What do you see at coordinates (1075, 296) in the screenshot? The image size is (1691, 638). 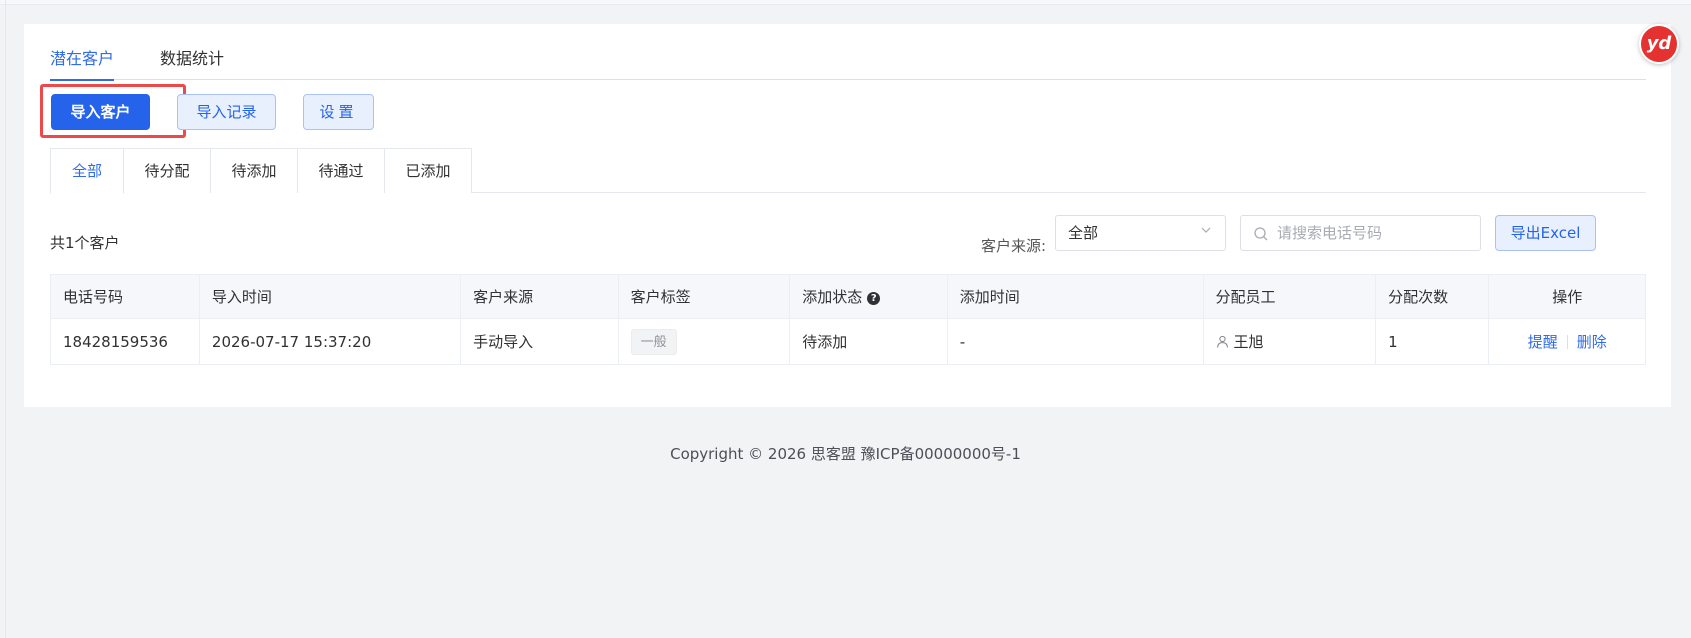 I see `header-add-time: 添加时间` at bounding box center [1075, 296].